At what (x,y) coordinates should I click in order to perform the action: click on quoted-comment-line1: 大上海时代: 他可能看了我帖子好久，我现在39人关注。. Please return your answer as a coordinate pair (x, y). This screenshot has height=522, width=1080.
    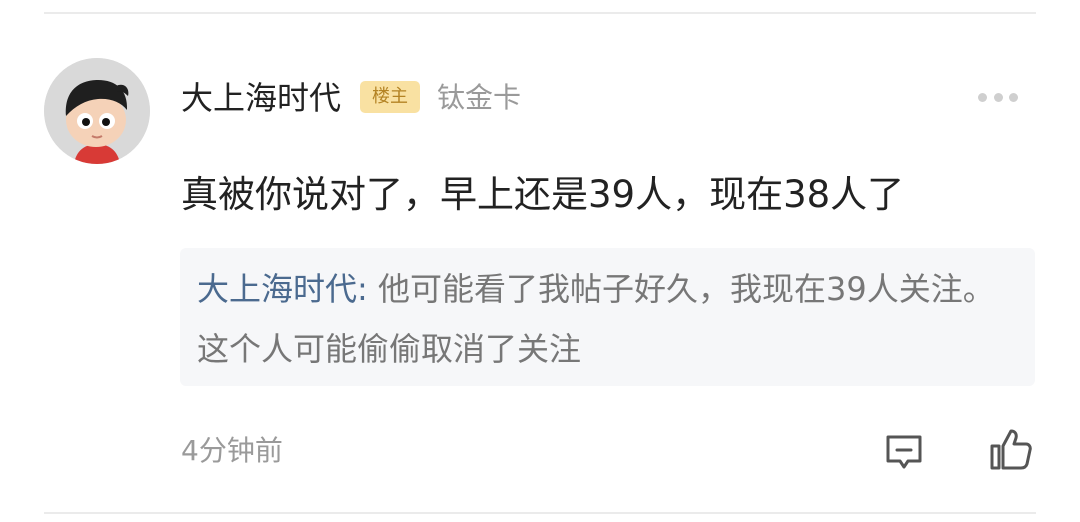
    Looking at the image, I should click on (596, 289).